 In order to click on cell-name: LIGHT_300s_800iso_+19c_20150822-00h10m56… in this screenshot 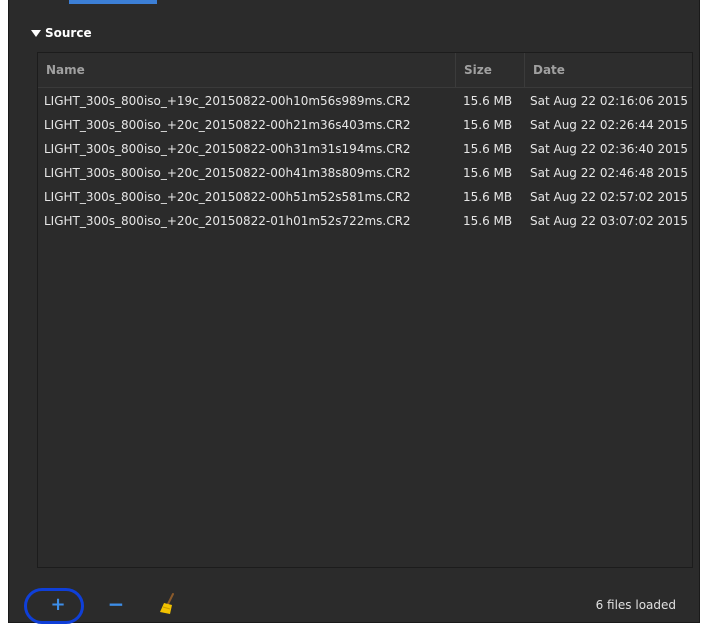, I will do `click(227, 101)`.